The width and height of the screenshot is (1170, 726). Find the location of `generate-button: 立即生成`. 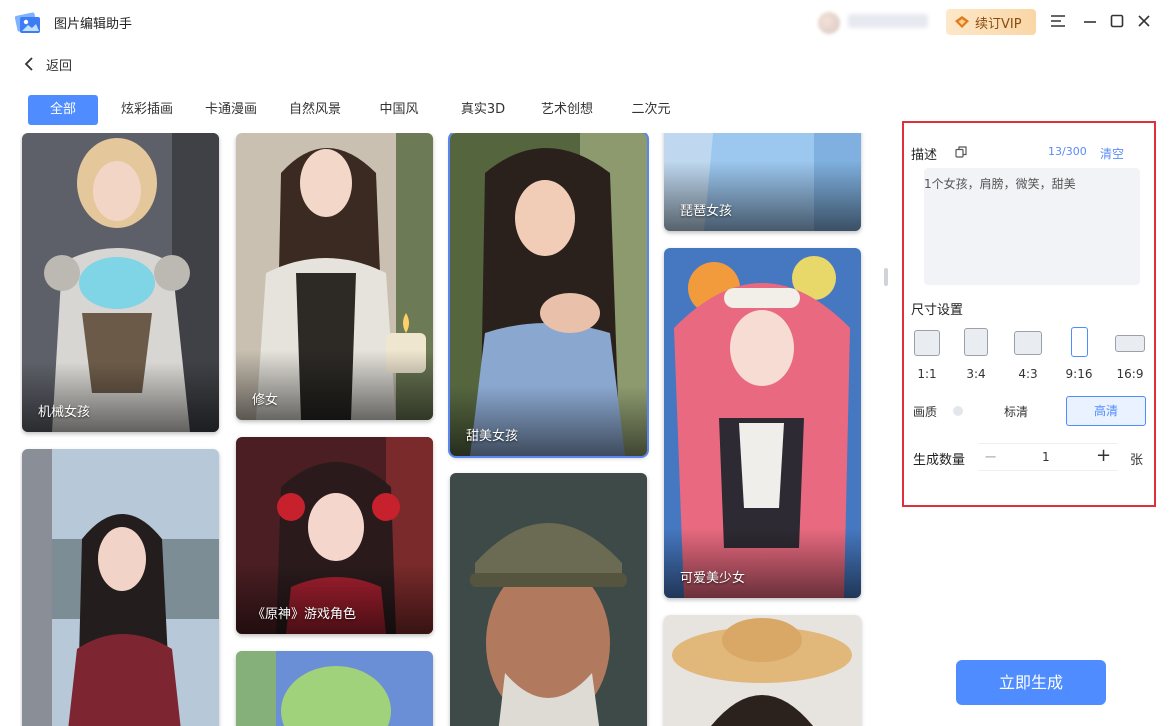

generate-button: 立即生成 is located at coordinates (1031, 682).